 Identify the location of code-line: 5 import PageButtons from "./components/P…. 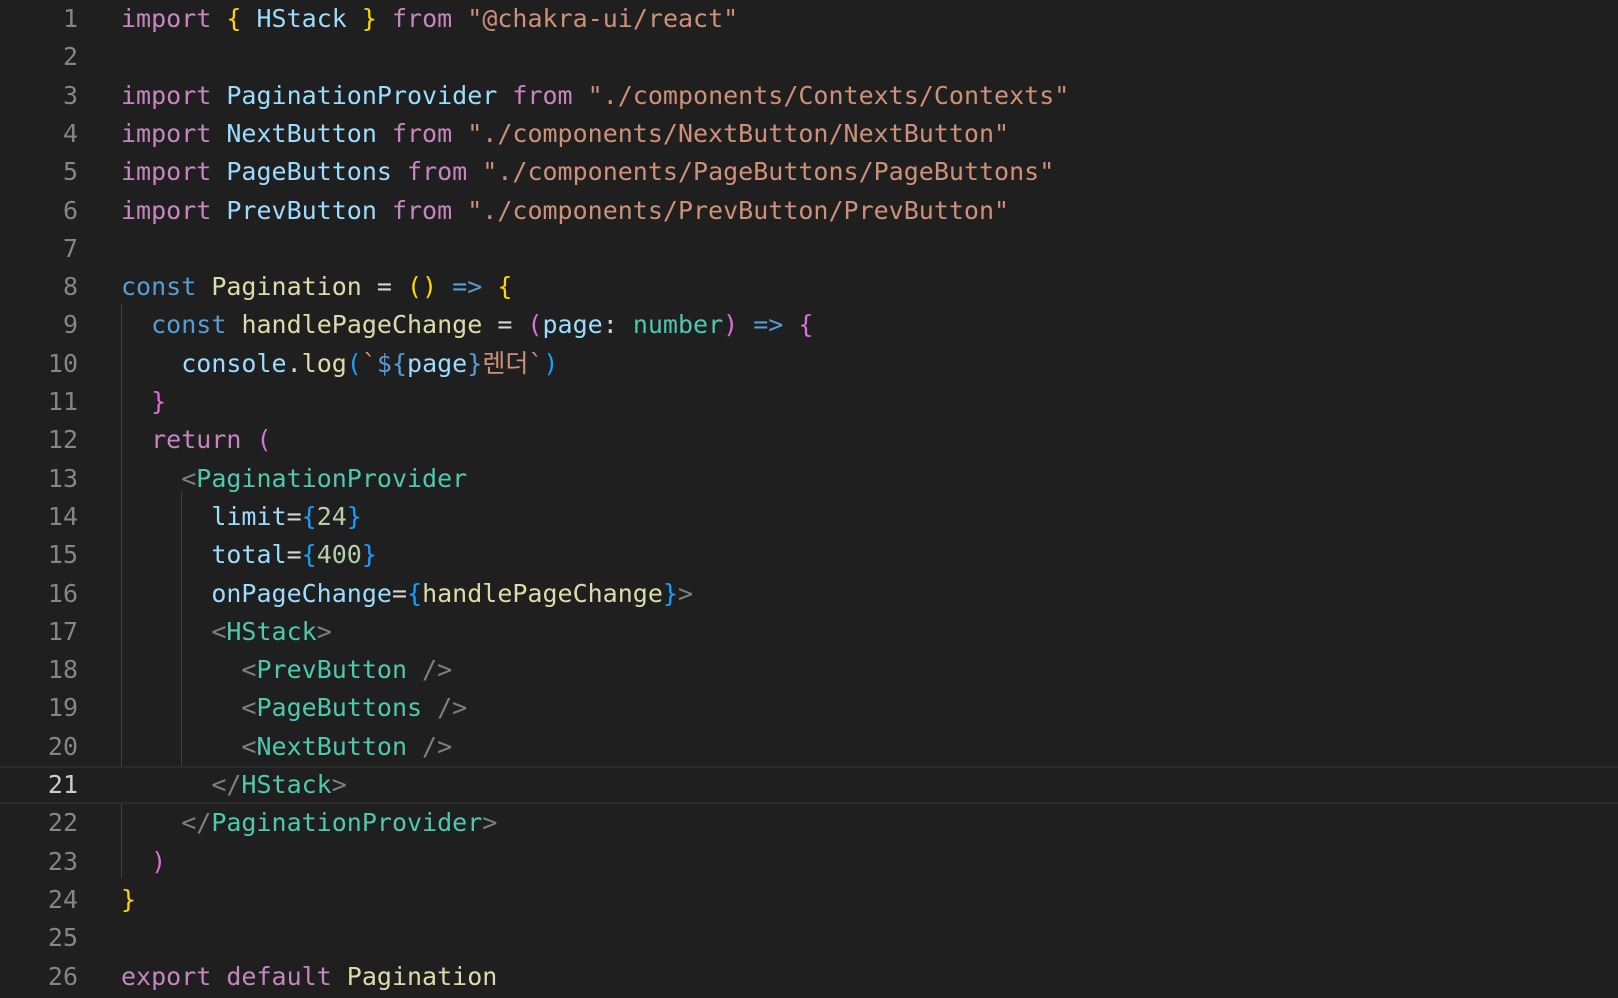
(809, 172).